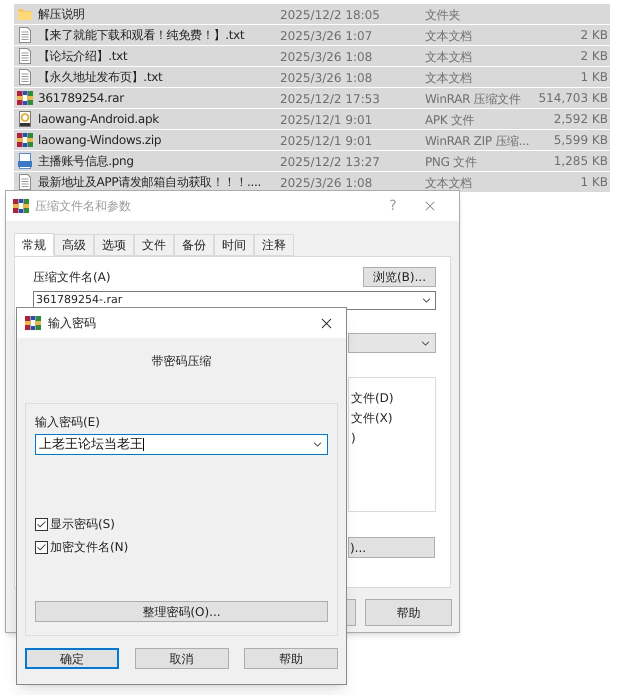  Describe the element at coordinates (291, 658) in the screenshot. I see `dialog-button: 帮助` at that location.